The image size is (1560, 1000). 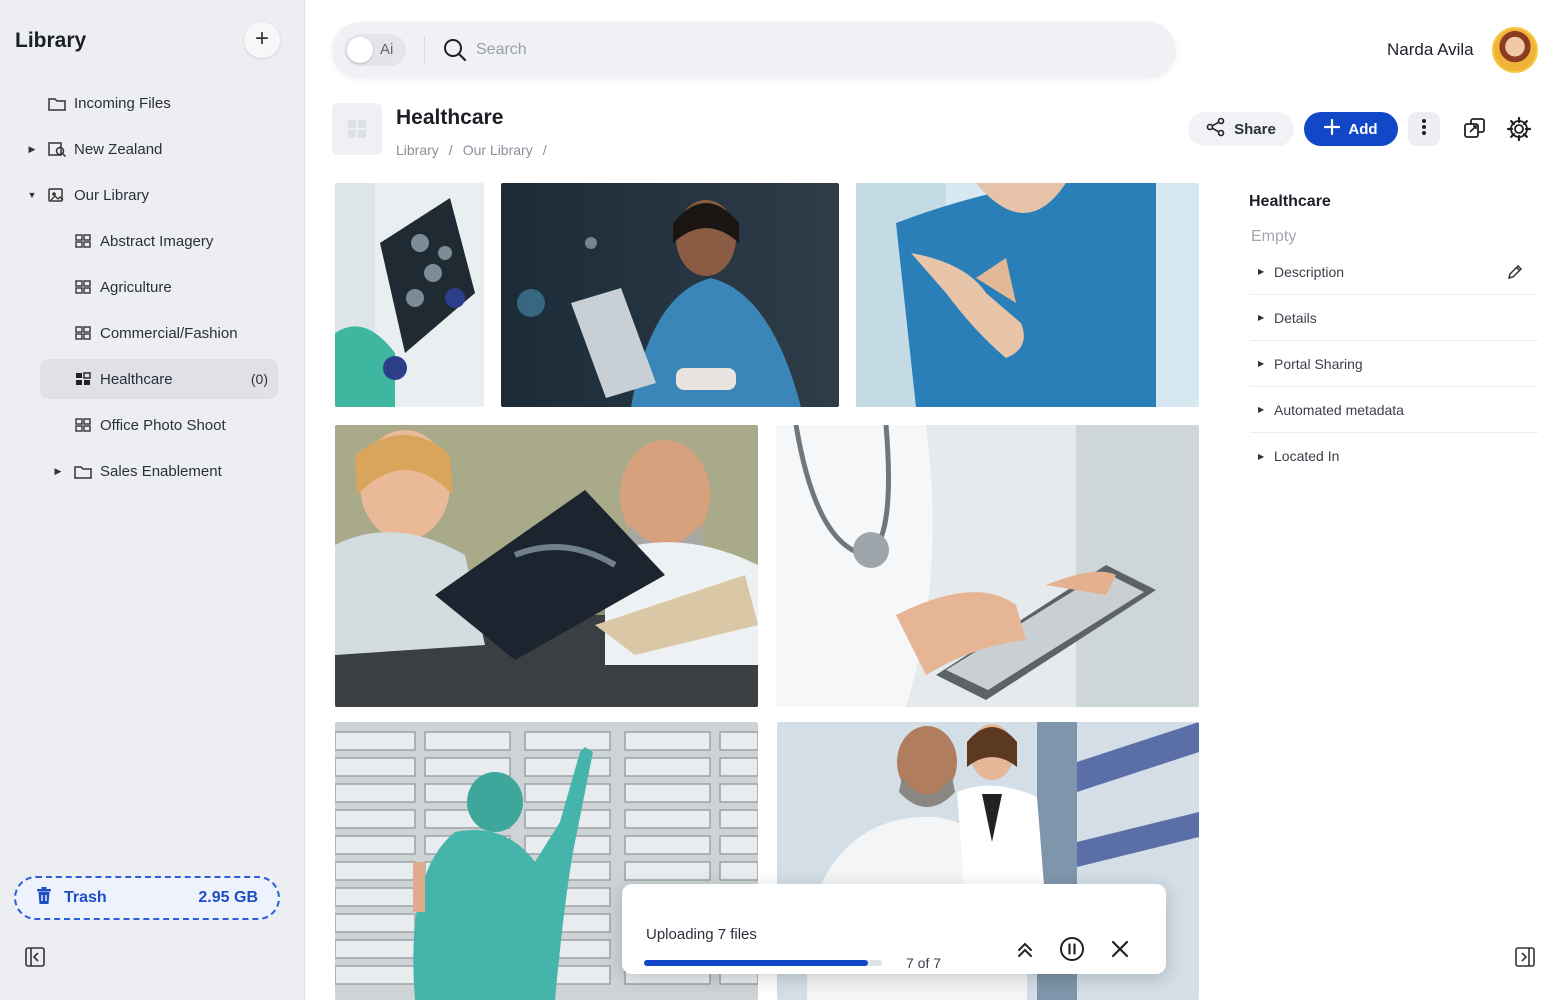 I want to click on sidebar-item-our-library: ▼ Our Library, so click(x=151, y=195).